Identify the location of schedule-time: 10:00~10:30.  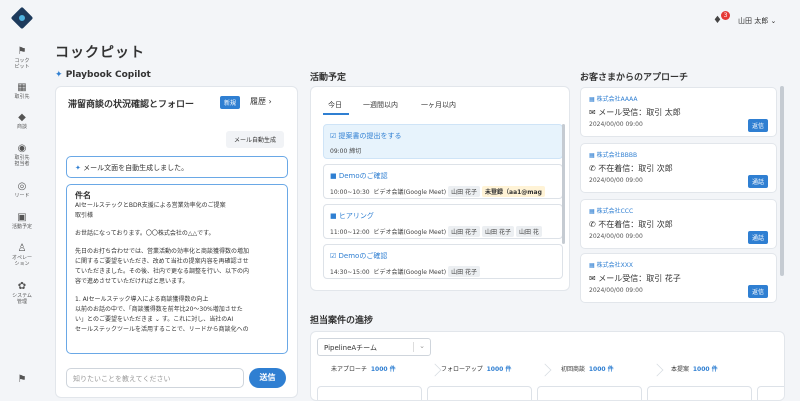
(350, 192).